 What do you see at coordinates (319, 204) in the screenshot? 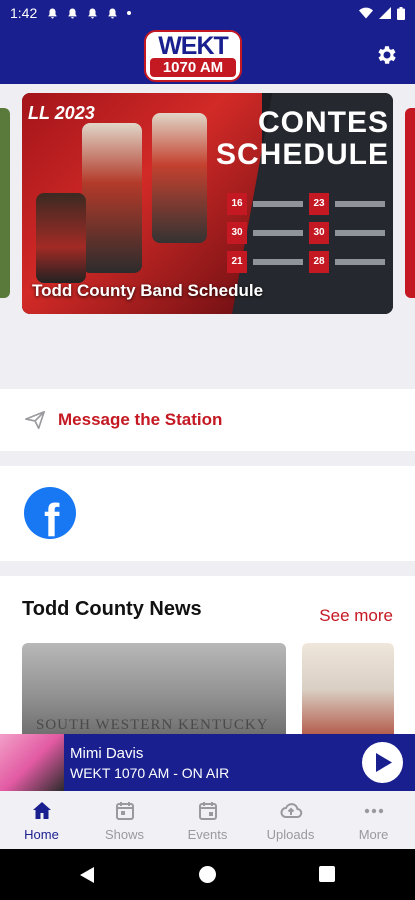
I see `date-badge: 23` at bounding box center [319, 204].